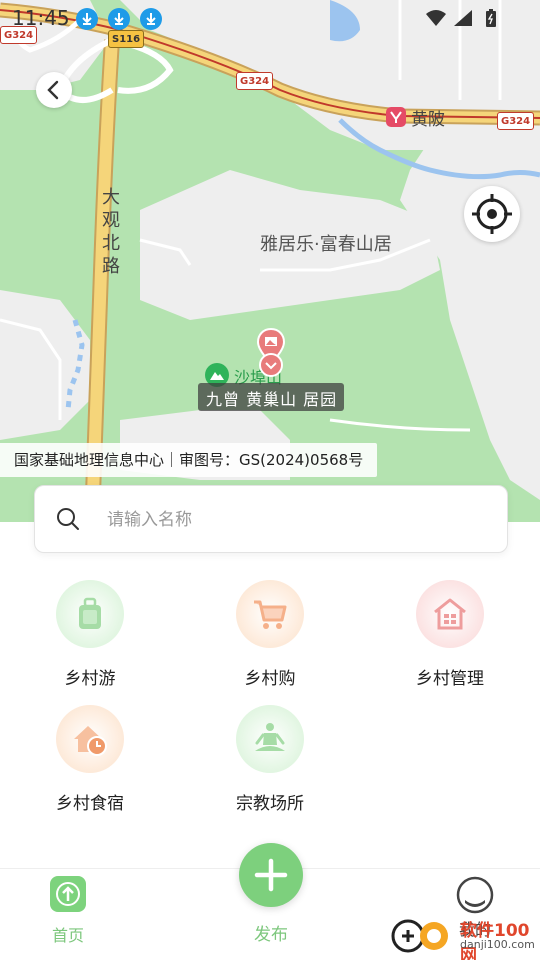 The image size is (540, 960). I want to click on highway-shield-g324-mid: G324, so click(255, 81).